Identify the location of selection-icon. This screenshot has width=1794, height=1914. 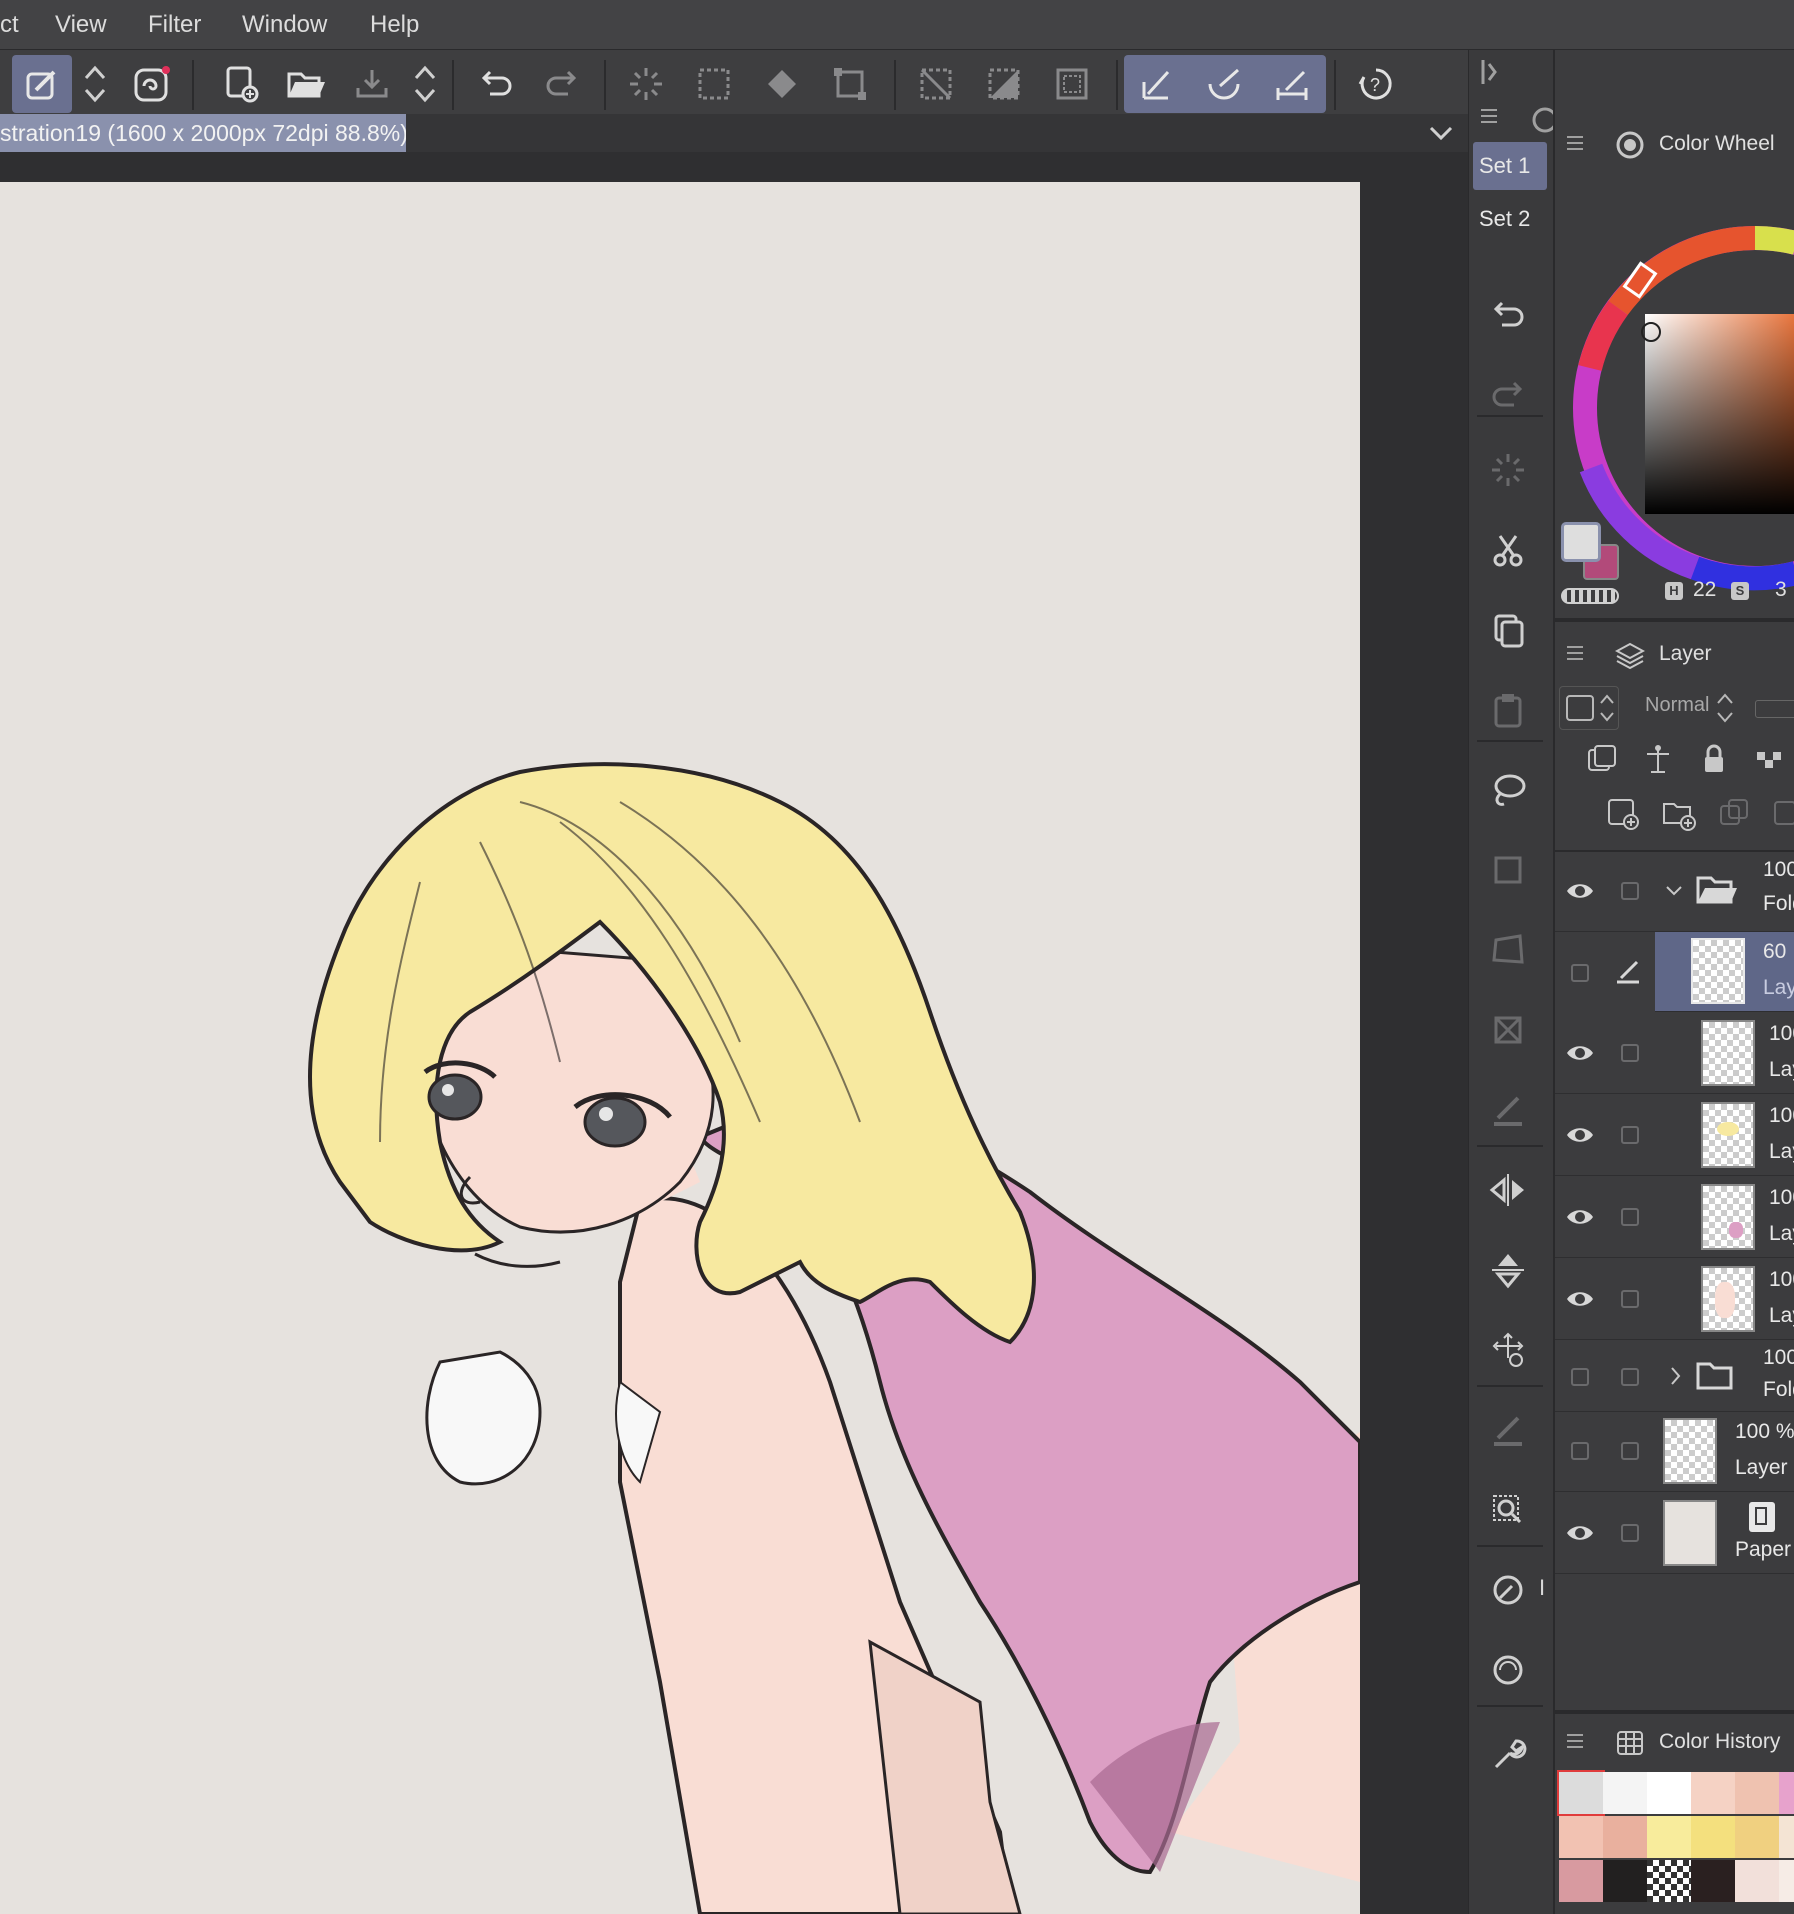
(714, 84).